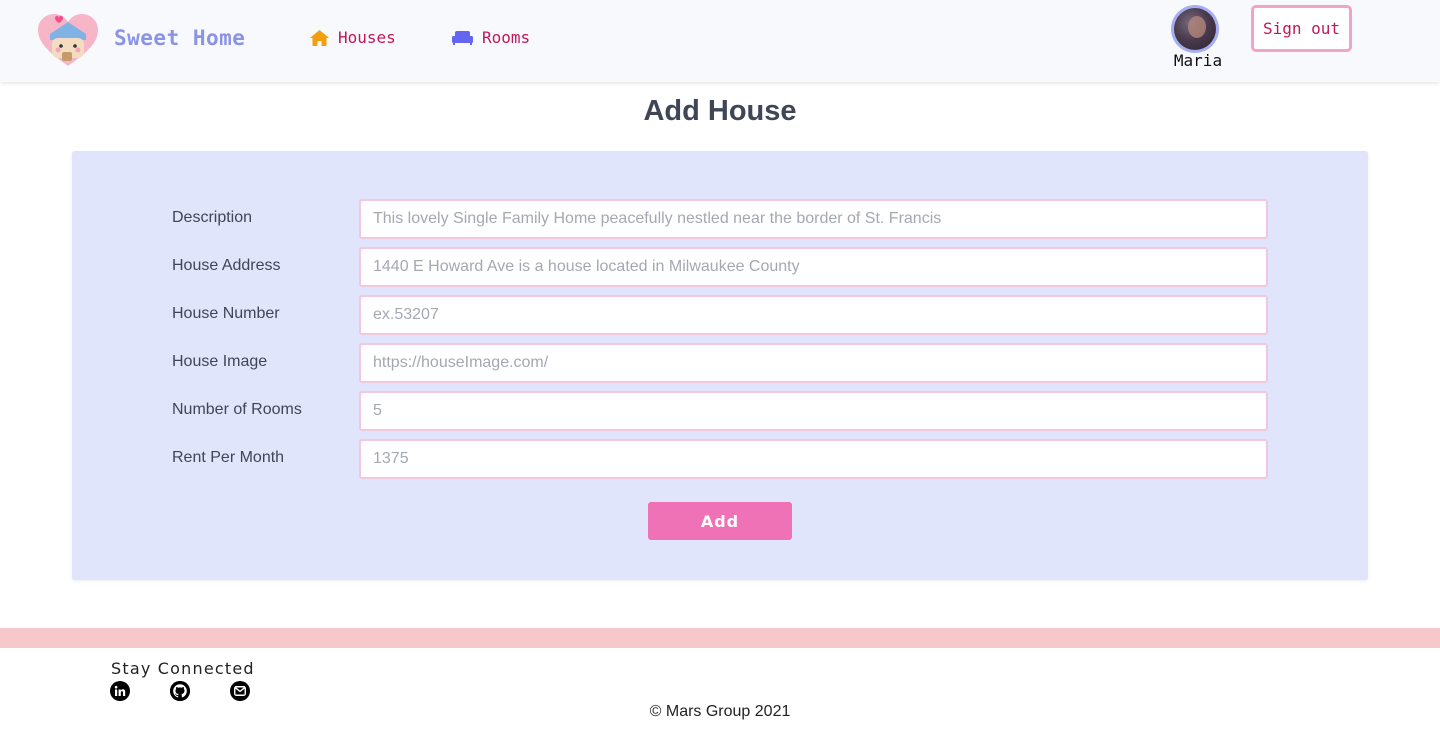 The width and height of the screenshot is (1440, 740). What do you see at coordinates (183, 668) in the screenshot?
I see `stay-connected-label: Stay Connected` at bounding box center [183, 668].